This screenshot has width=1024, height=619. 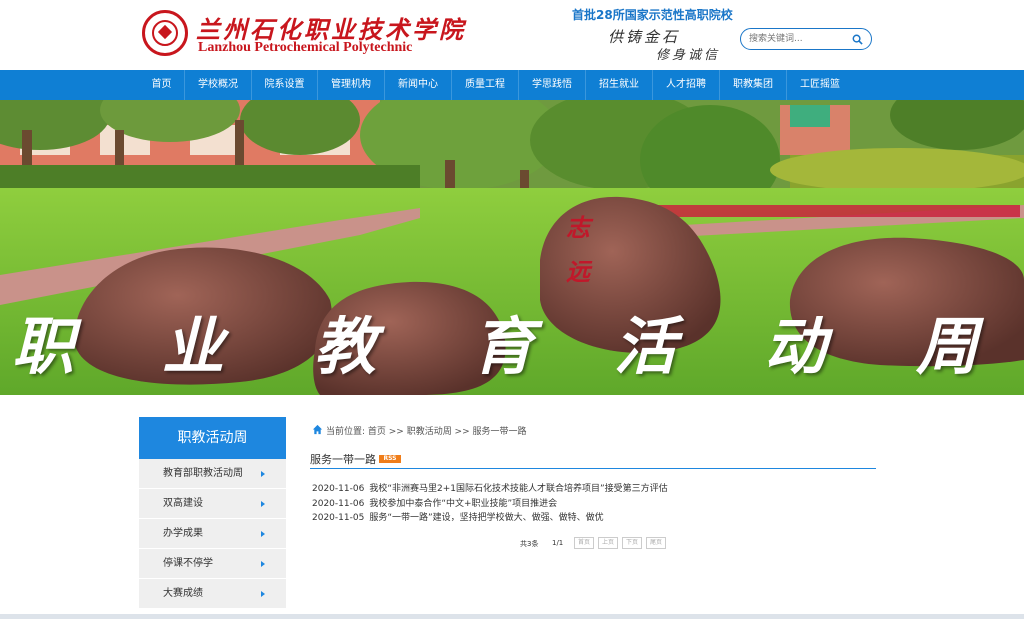 I want to click on motto-line-2: 修身诚信, so click(x=688, y=55).